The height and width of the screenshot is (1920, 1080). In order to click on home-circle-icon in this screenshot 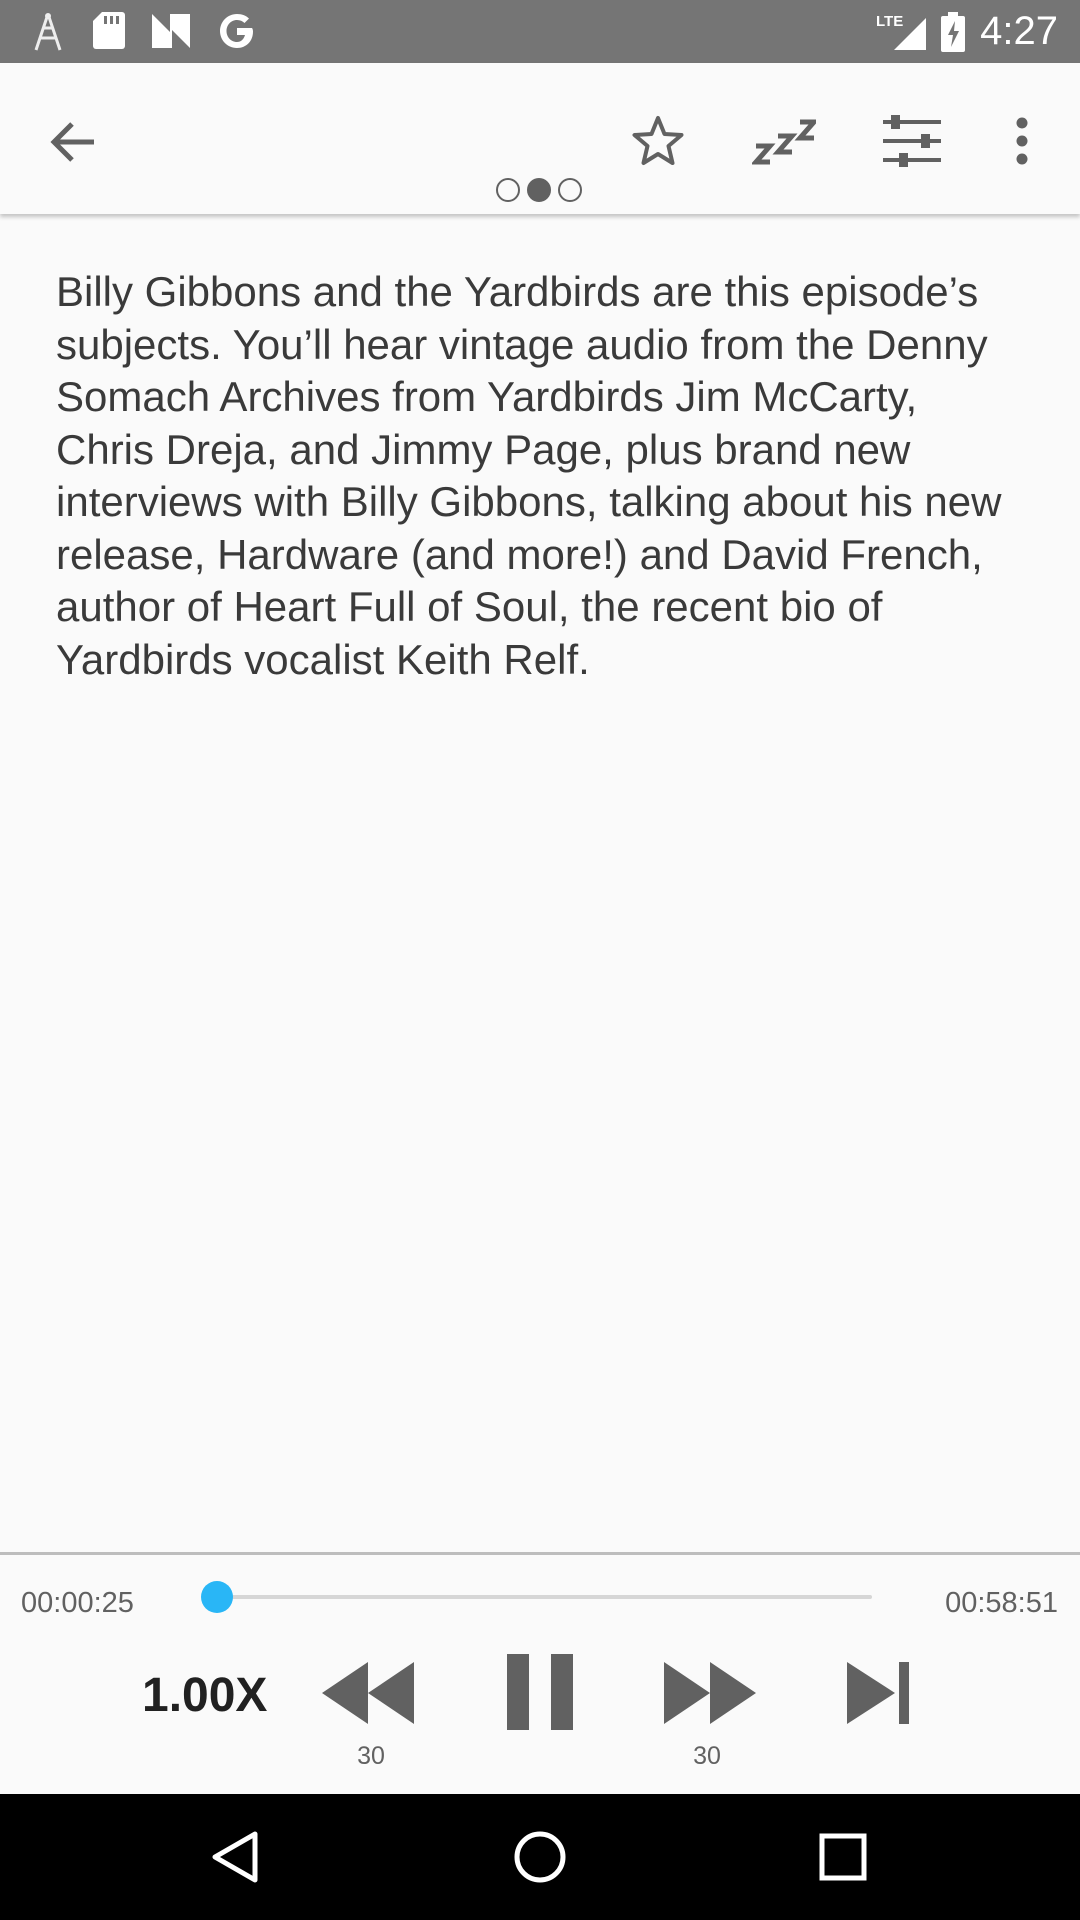, I will do `click(540, 1857)`.